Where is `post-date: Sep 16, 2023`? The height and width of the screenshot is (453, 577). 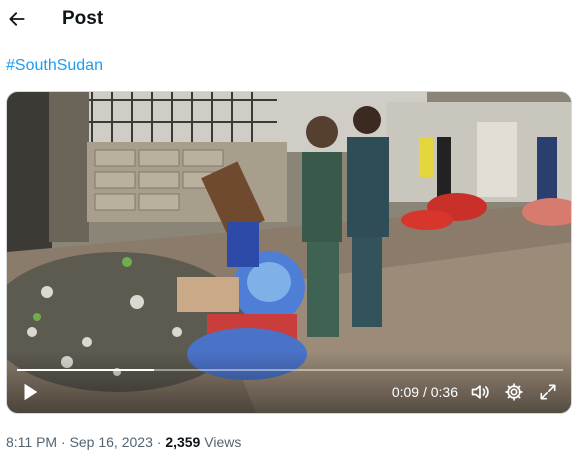 post-date: Sep 16, 2023 is located at coordinates (111, 442).